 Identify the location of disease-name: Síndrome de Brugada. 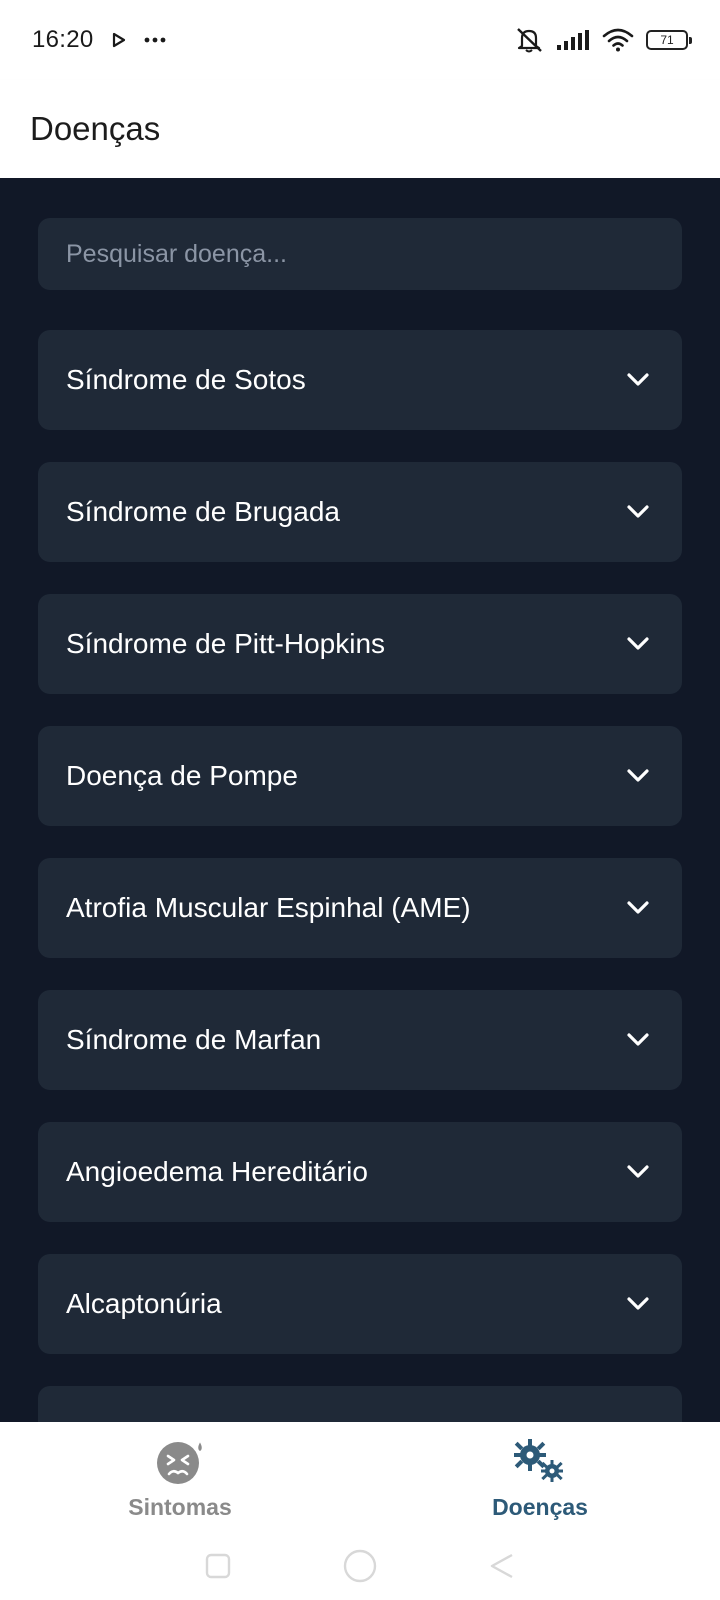
(203, 511).